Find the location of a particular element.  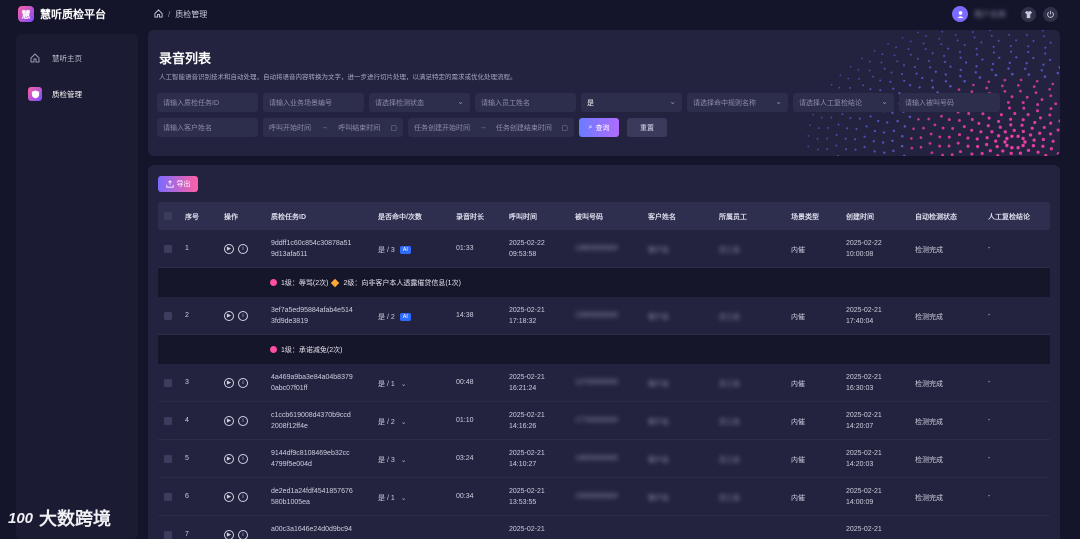

created-time: 2025-02-22 10:00:08 is located at coordinates (864, 249).